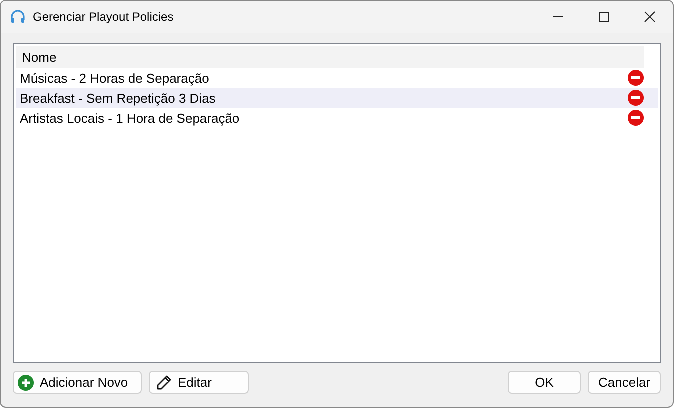 The image size is (674, 408). Describe the element at coordinates (164, 382) in the screenshot. I see `pencil-icon` at that location.